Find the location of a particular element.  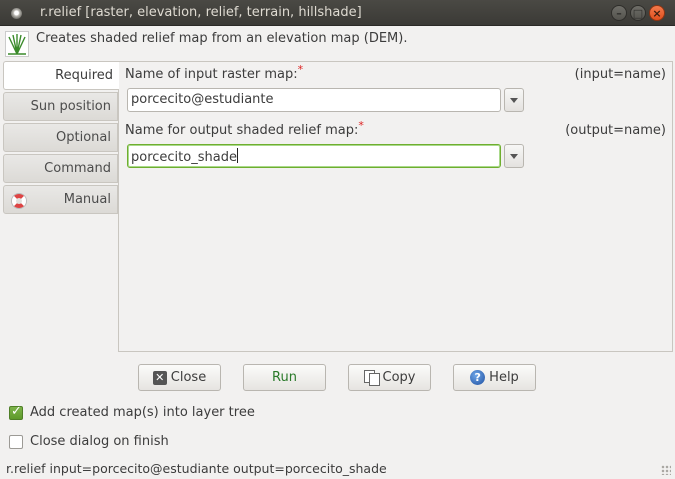

input-map-label: Name of input raster map:* is located at coordinates (214, 72).